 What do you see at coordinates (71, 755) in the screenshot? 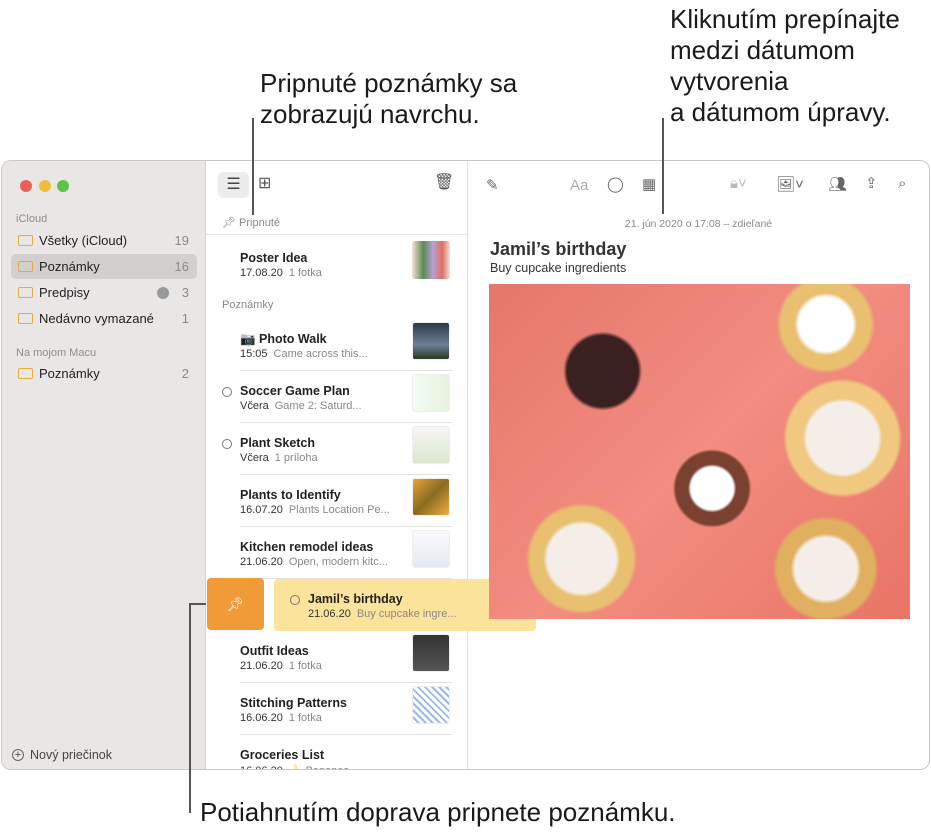
I see `new-folder-label: Nový priečinok` at bounding box center [71, 755].